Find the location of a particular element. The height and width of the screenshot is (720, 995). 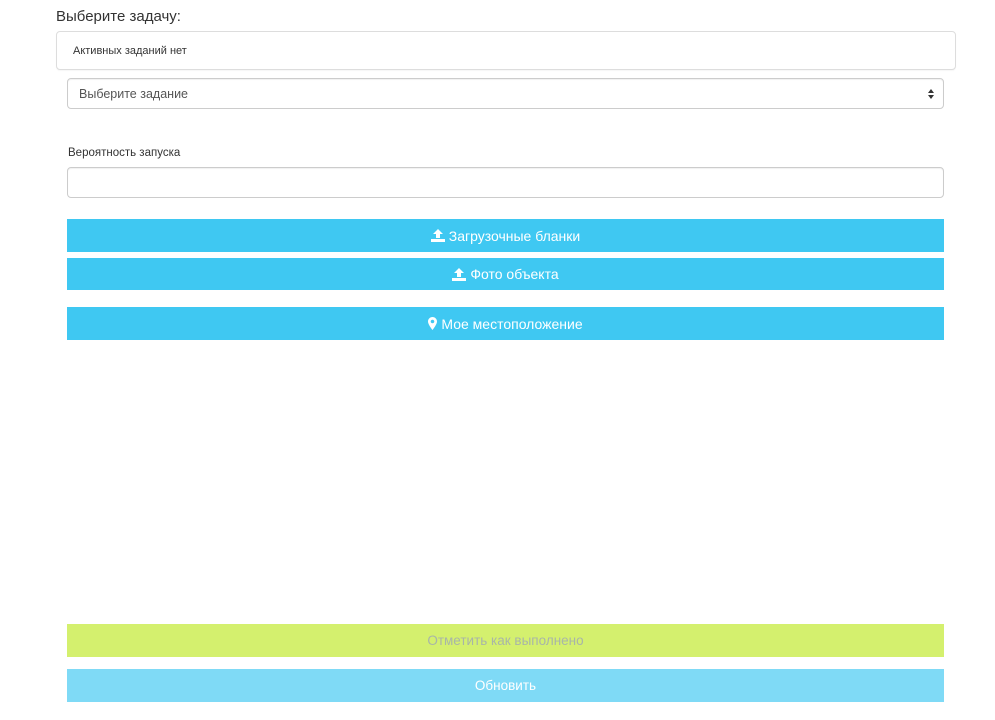

active-tasks-message: Активных заданий нет is located at coordinates (130, 51).